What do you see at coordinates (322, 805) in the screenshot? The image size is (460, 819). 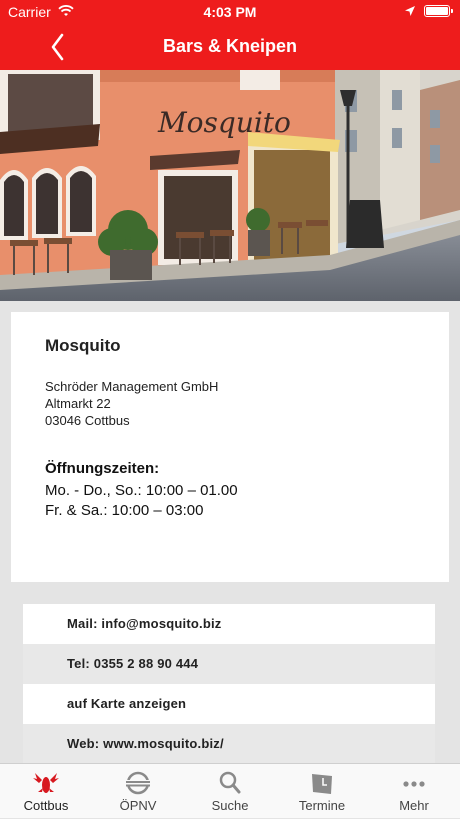 I see `tab-label: Termine` at bounding box center [322, 805].